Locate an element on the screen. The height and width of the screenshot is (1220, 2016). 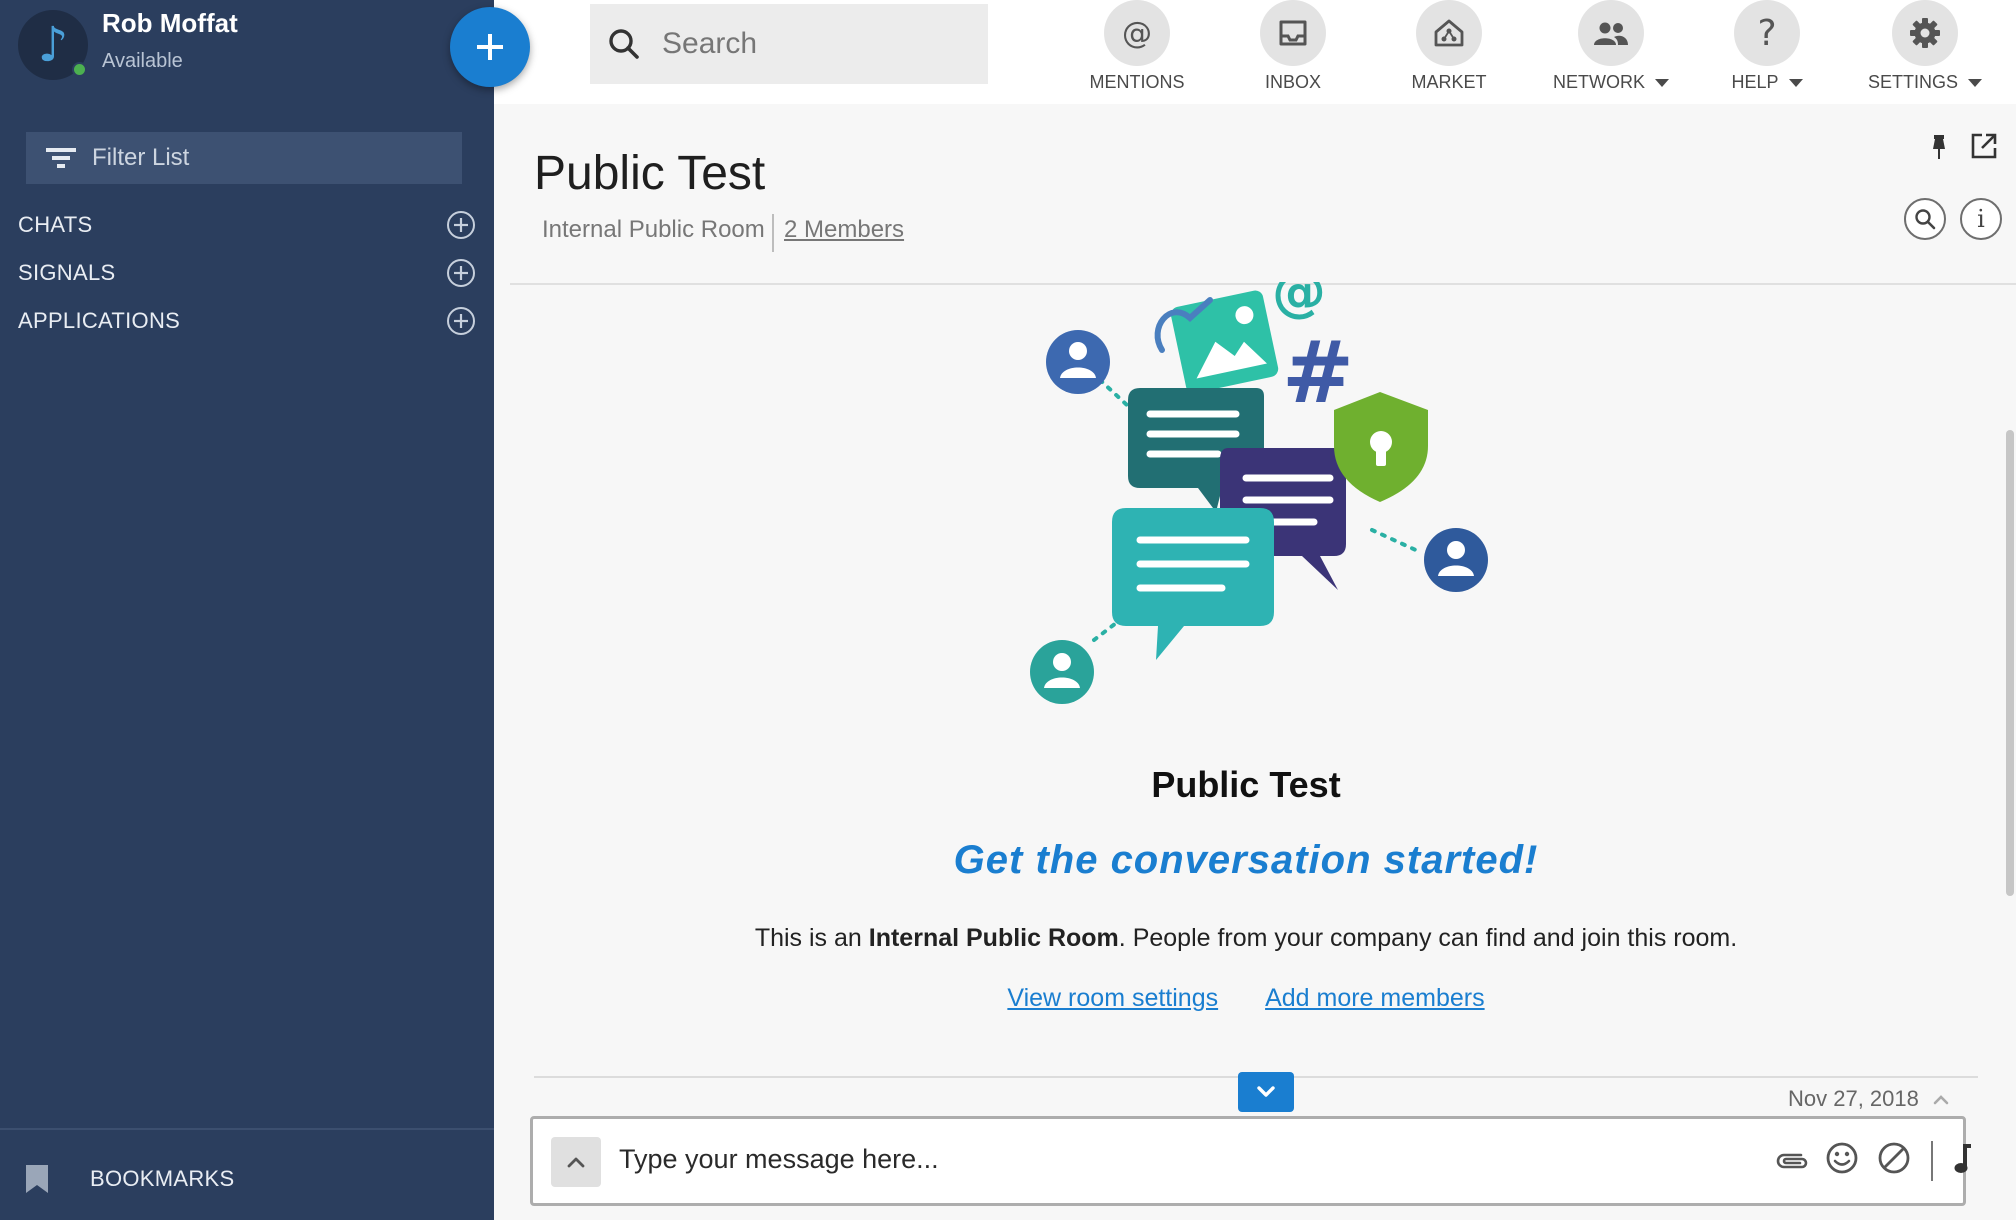
nav-market: MARKET is located at coordinates (1449, 46).